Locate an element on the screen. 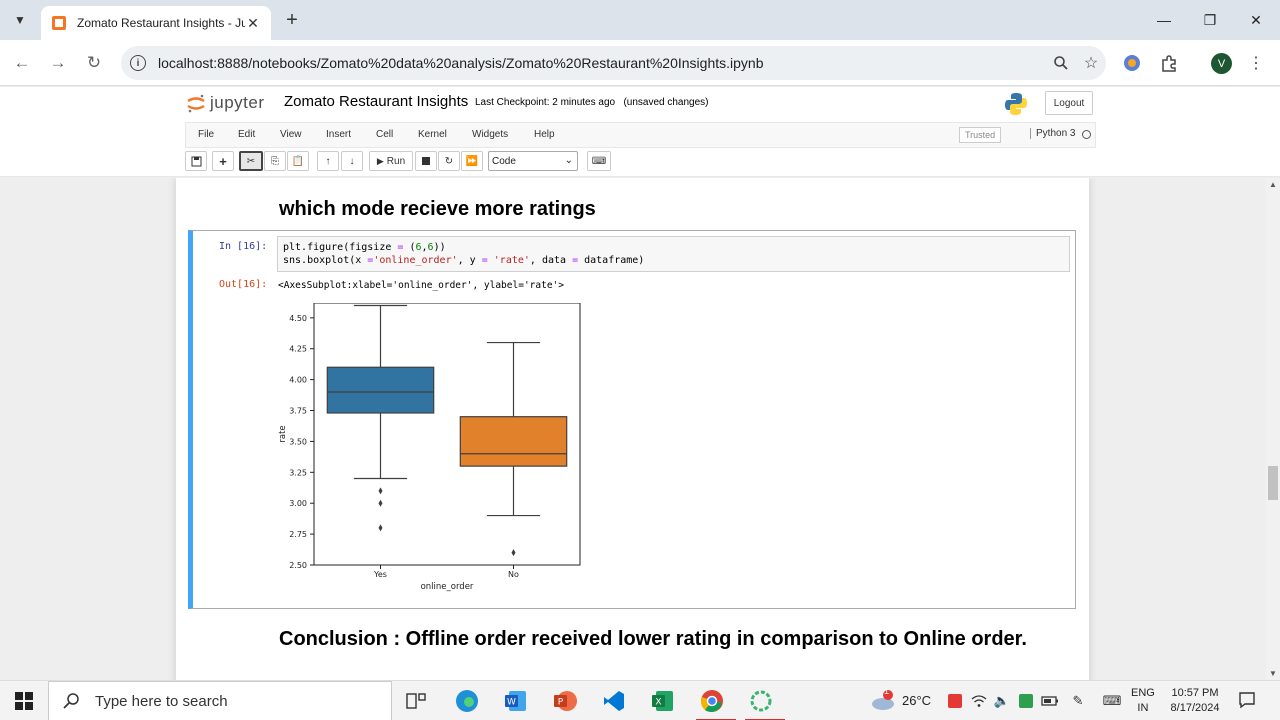 The height and width of the screenshot is (720, 1280). jupyter-logo: jupyter is located at coordinates (225, 103).